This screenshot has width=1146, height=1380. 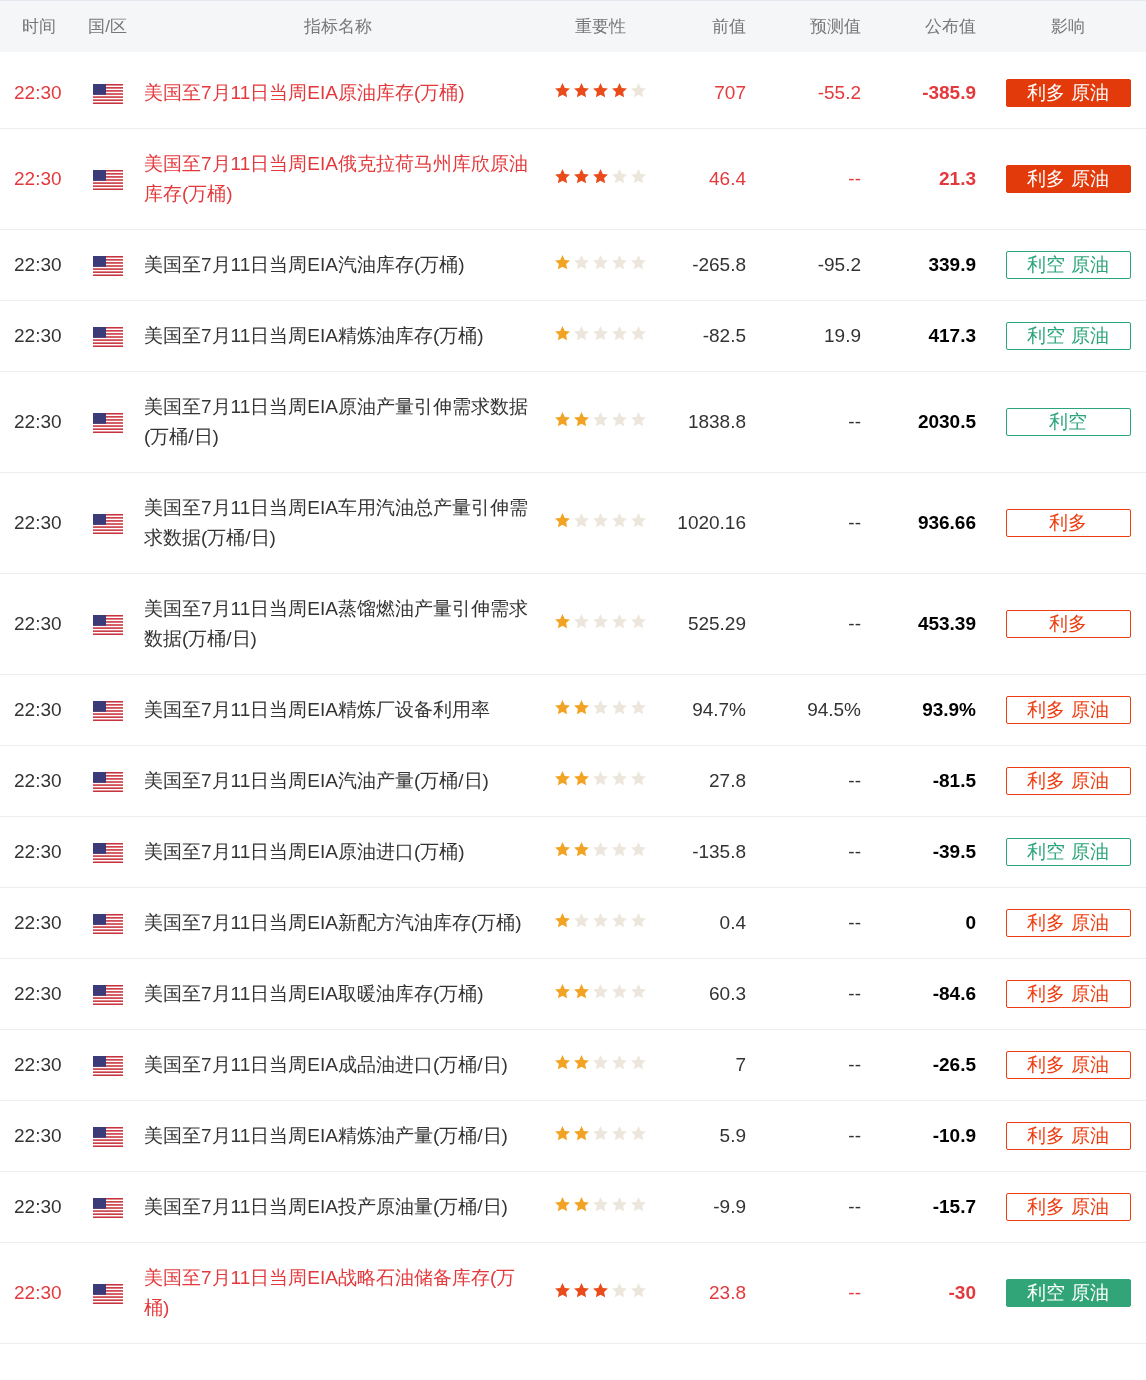 I want to click on previous-value: -265.8, so click(x=719, y=264).